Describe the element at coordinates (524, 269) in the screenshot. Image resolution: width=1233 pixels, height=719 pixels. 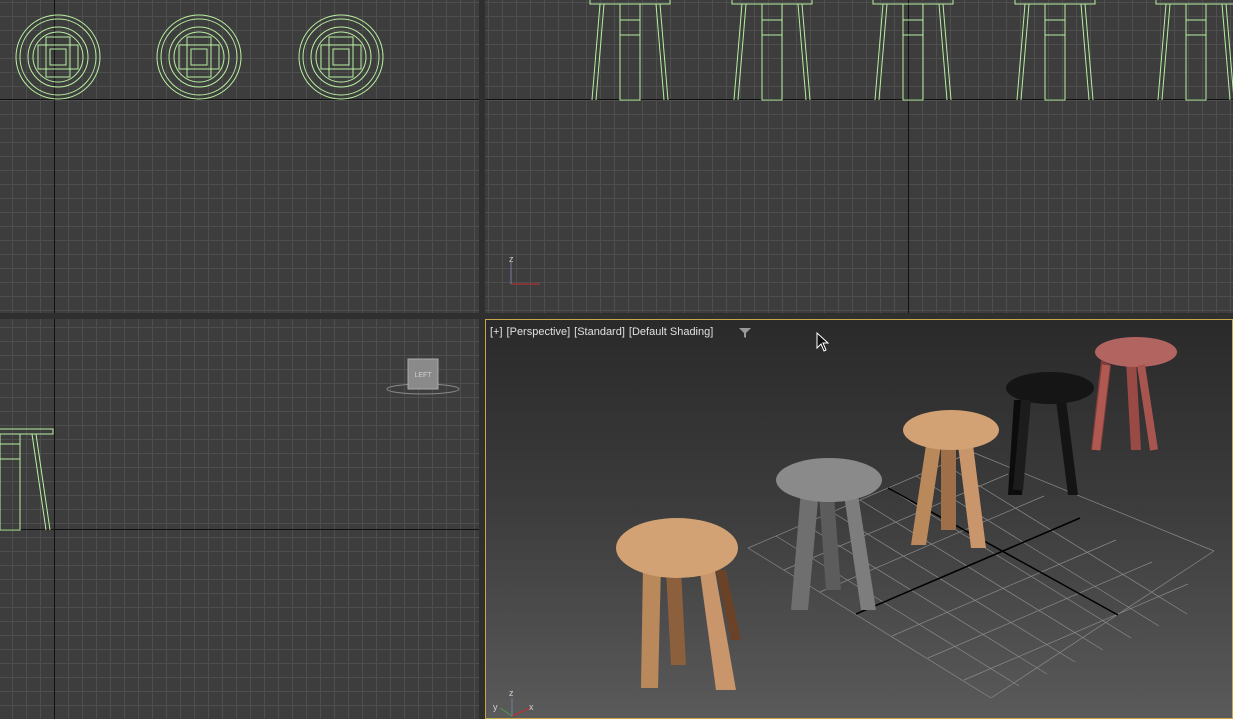
I see `axis-tripod-front: z` at that location.